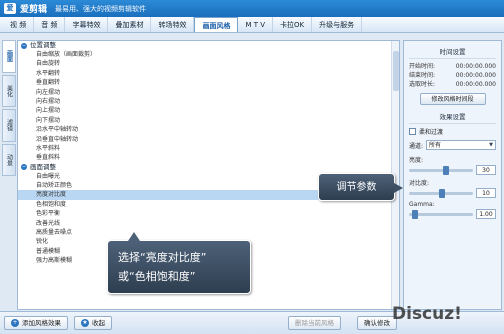 This screenshot has height=334, width=504. Describe the element at coordinates (208, 92) in the screenshot. I see `effect-list-item: 向左摆动` at that location.